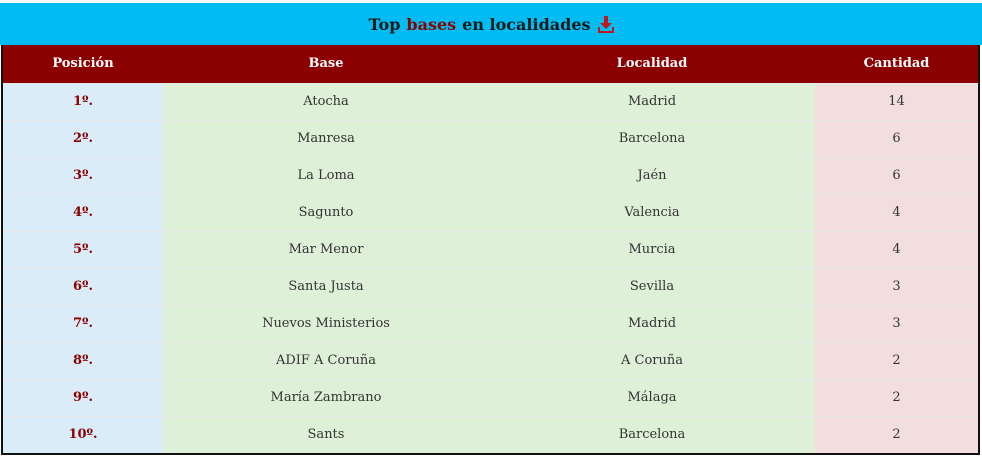 Image resolution: width=982 pixels, height=460 pixels. What do you see at coordinates (83, 360) in the screenshot?
I see `cell-position: 8º.` at bounding box center [83, 360].